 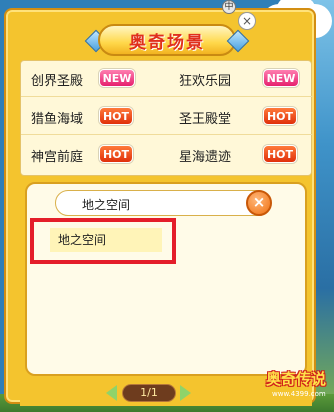 I want to click on panel-title: 奥奇场景, so click(x=167, y=42).